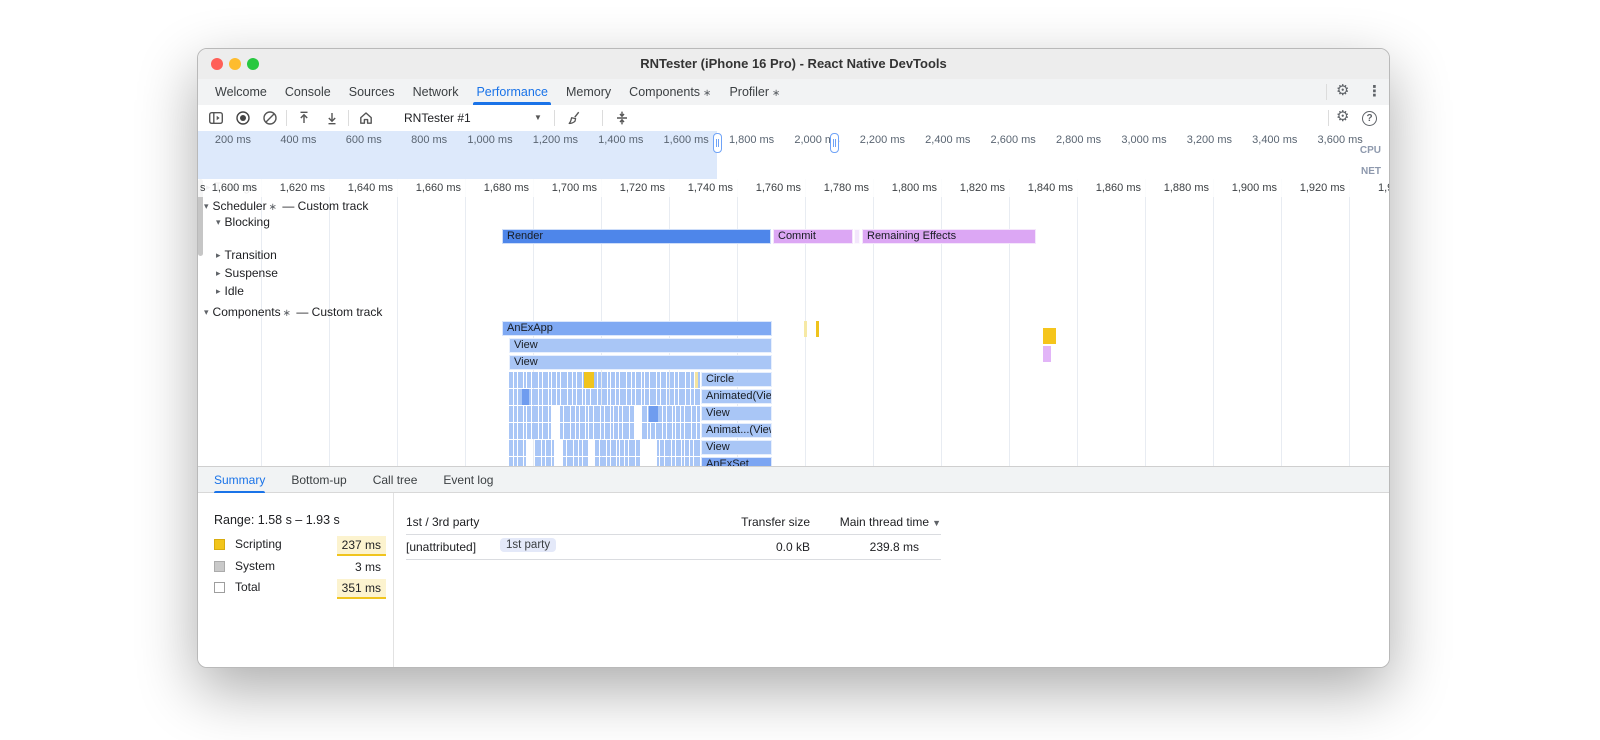 The width and height of the screenshot is (1600, 740). Describe the element at coordinates (512, 92) in the screenshot. I see `tab-performance: Performance` at that location.